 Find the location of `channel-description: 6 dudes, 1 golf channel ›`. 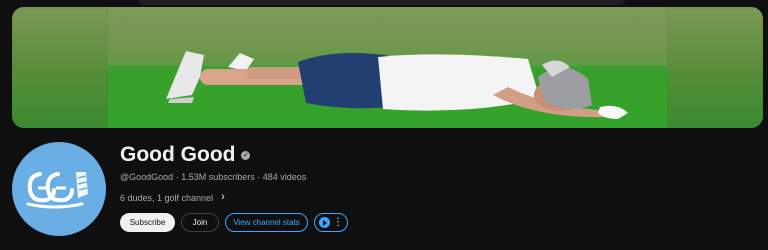

channel-description: 6 dudes, 1 golf channel › is located at coordinates (172, 197).